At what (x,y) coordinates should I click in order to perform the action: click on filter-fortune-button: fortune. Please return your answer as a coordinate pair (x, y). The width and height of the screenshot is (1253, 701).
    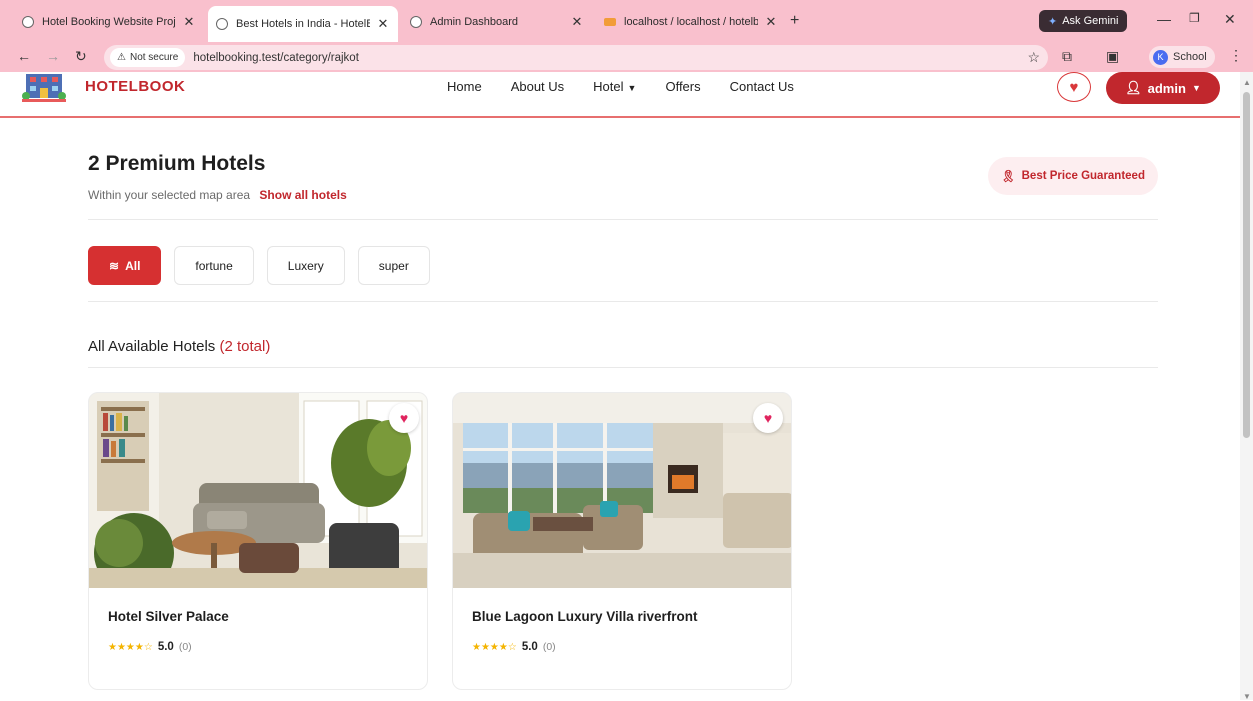
    Looking at the image, I should click on (214, 265).